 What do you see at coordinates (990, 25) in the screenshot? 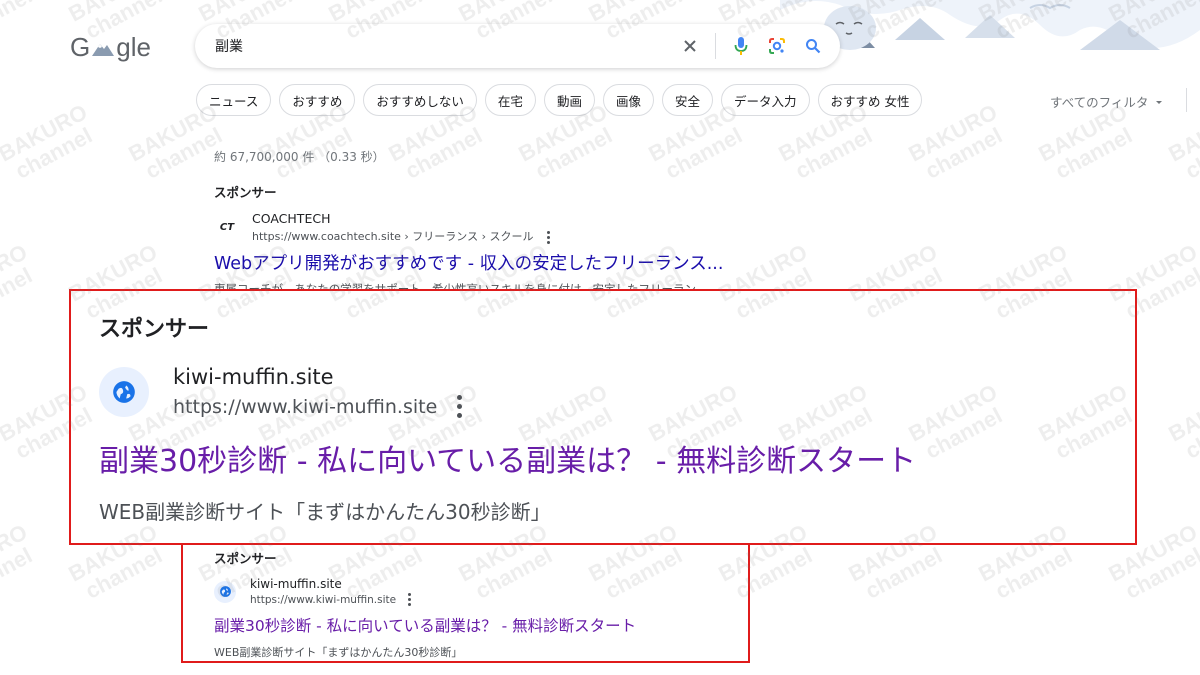
I see `doodle-illustration` at bounding box center [990, 25].